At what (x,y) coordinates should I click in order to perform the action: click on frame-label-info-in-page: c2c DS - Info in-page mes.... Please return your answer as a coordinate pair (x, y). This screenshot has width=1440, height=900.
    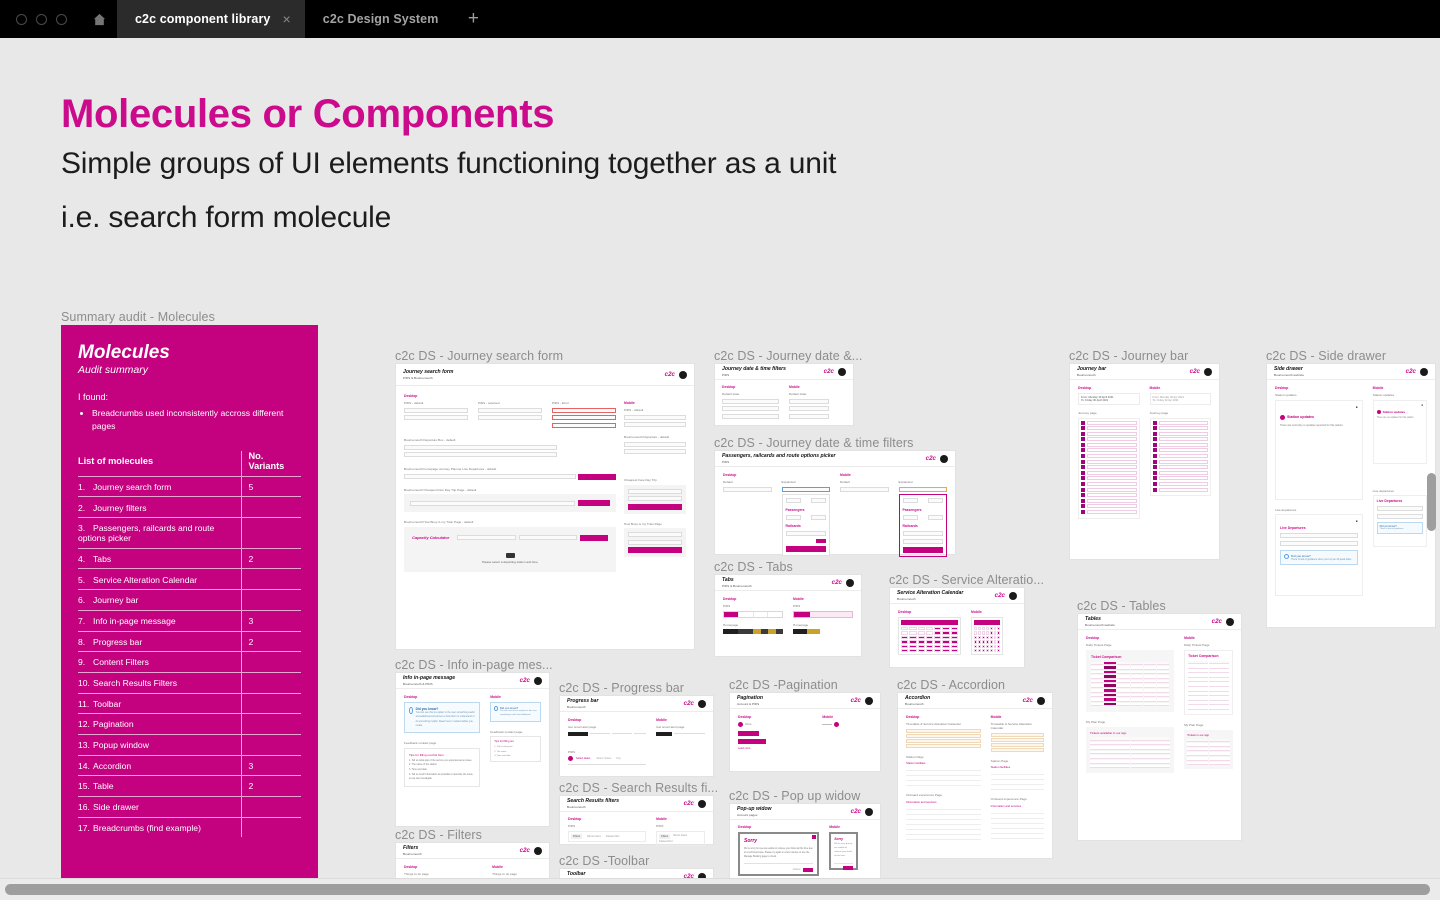
    Looking at the image, I should click on (474, 665).